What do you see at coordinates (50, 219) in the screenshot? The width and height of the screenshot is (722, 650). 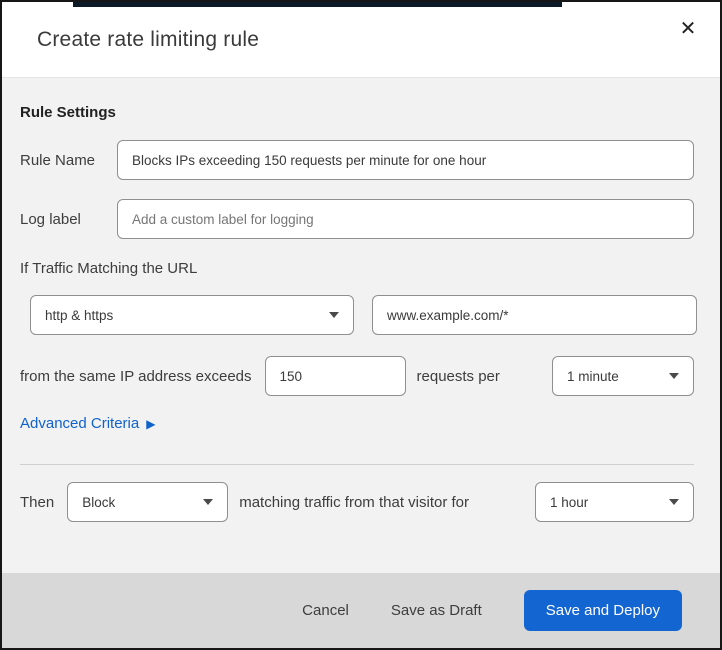 I see `log-label-label: Log label` at bounding box center [50, 219].